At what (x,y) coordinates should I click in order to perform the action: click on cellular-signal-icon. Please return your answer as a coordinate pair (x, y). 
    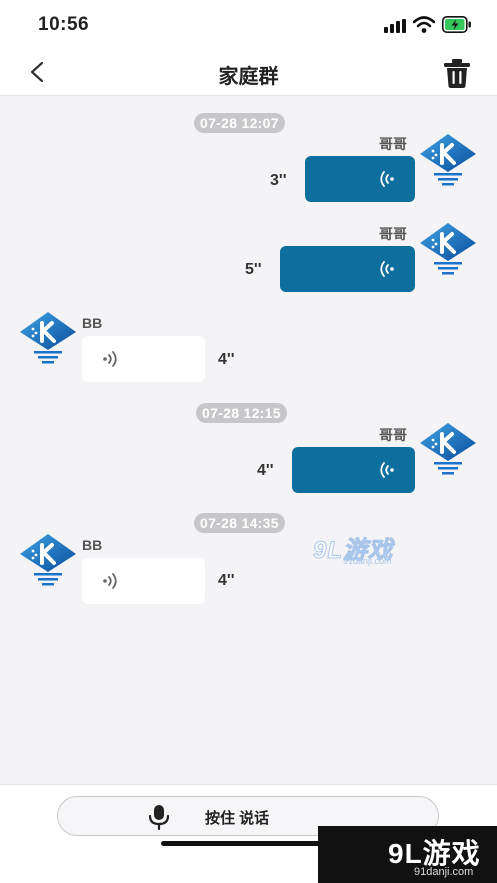
    Looking at the image, I should click on (395, 26).